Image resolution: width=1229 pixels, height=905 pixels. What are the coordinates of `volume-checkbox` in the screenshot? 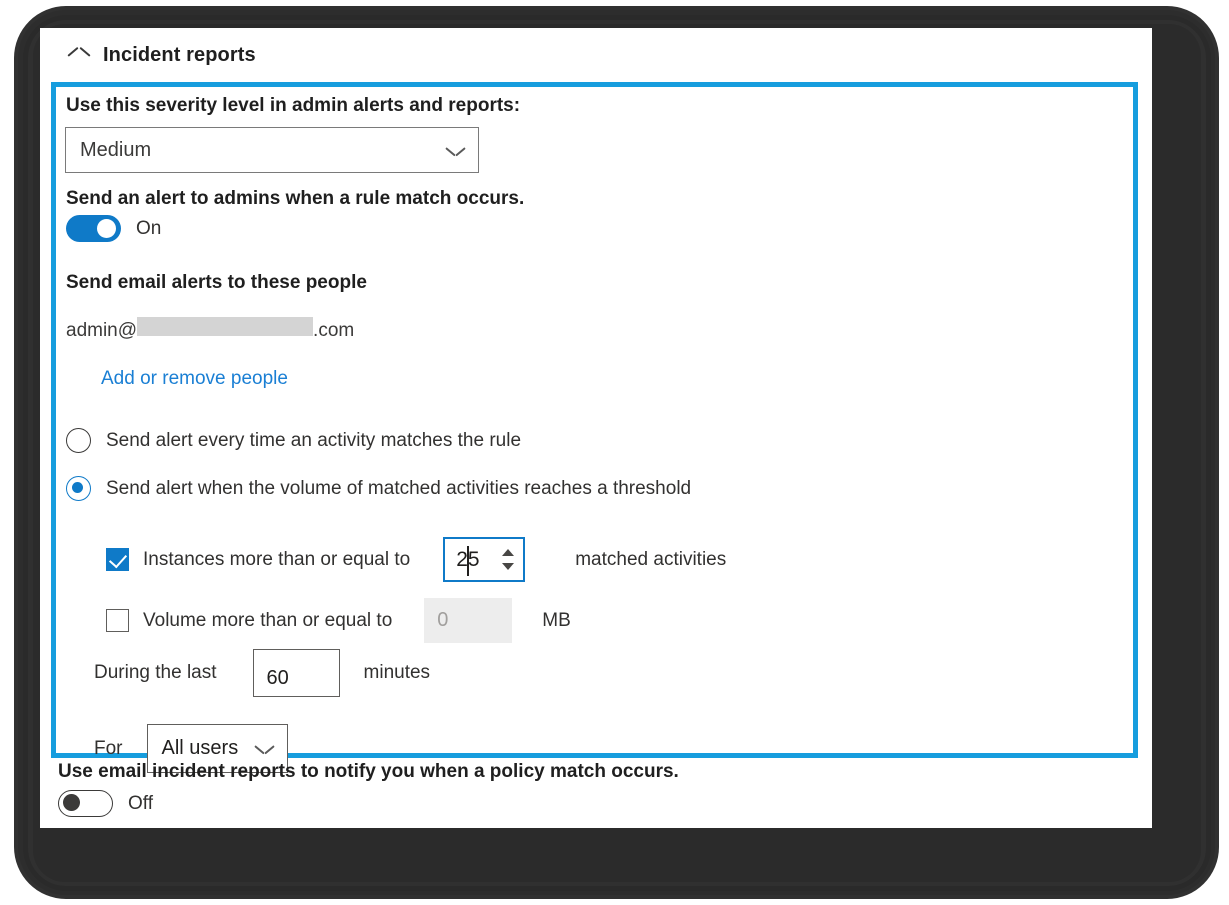 It's located at (117, 620).